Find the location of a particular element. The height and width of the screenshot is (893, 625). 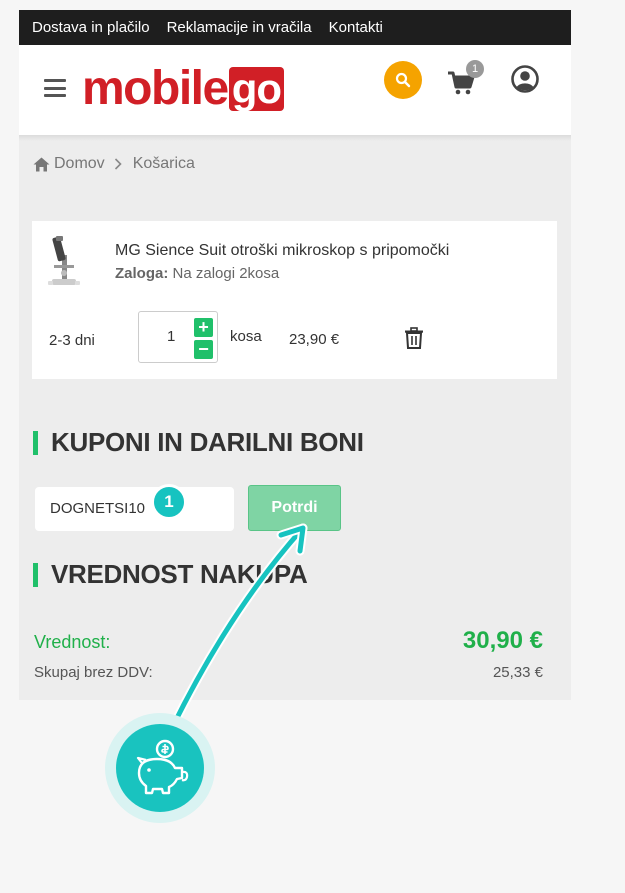

total-label: Vrednost: is located at coordinates (72, 642).